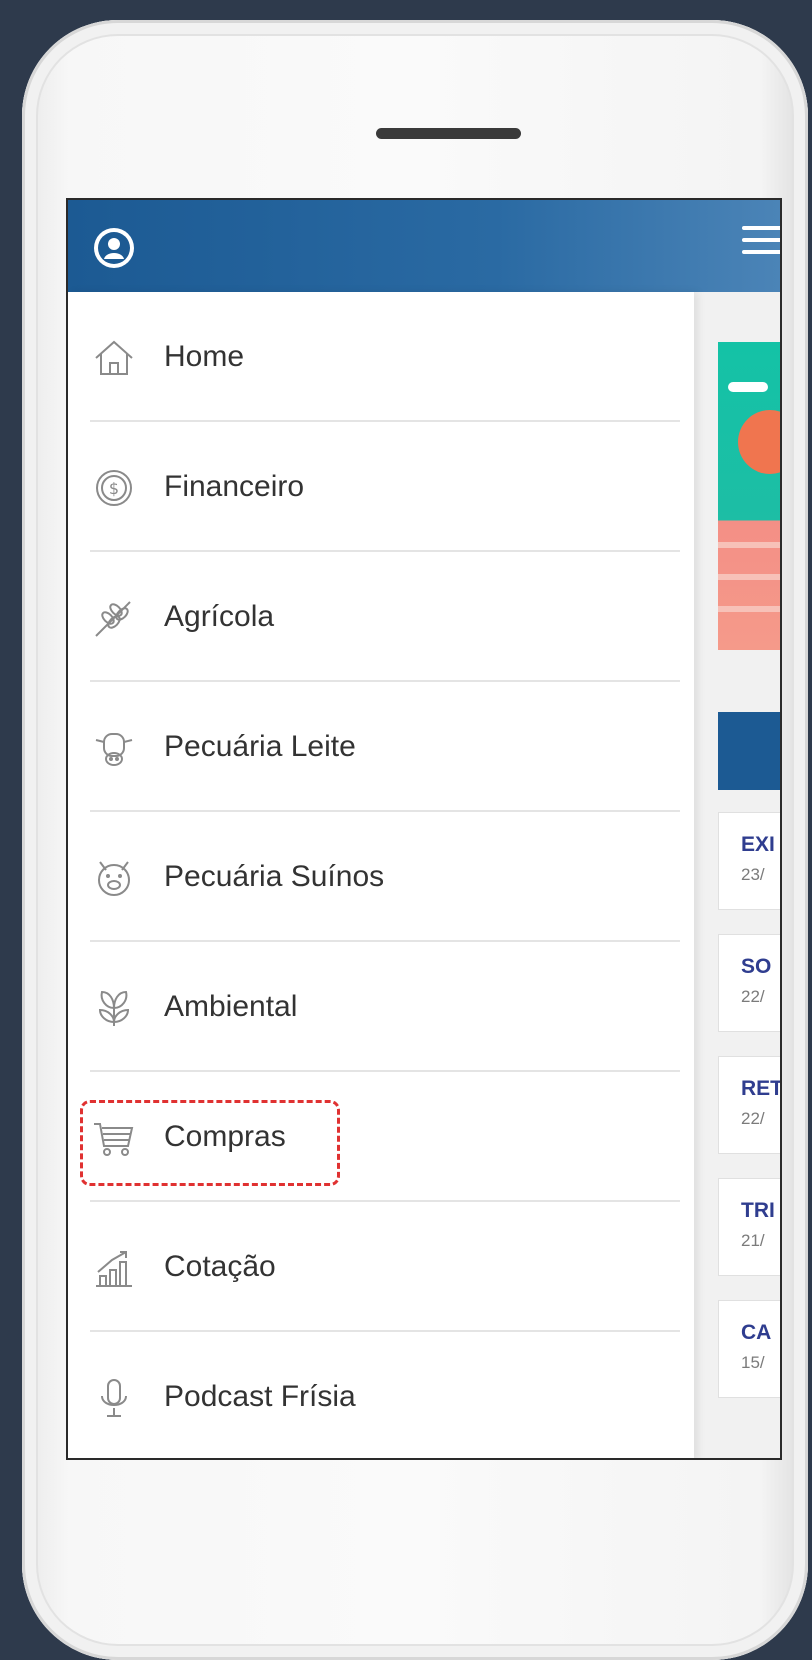  I want to click on main-content-peek: EXI 23/ SO 22/ RET 22/ TRI 21/ CA 15/, so click(738, 875).